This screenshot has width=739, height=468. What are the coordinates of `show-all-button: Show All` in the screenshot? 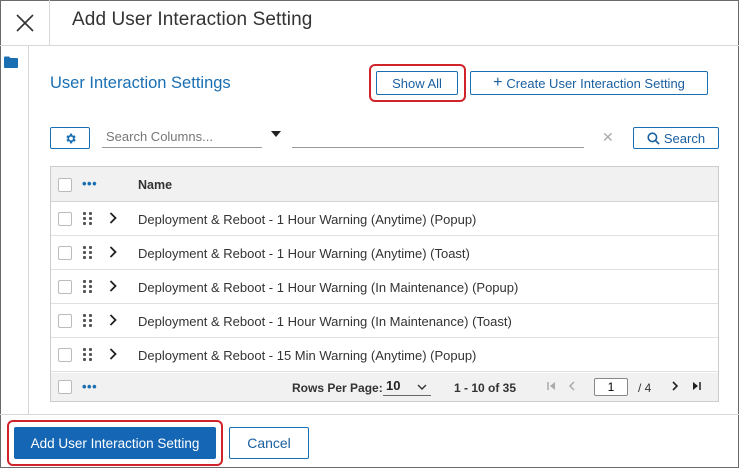 It's located at (417, 83).